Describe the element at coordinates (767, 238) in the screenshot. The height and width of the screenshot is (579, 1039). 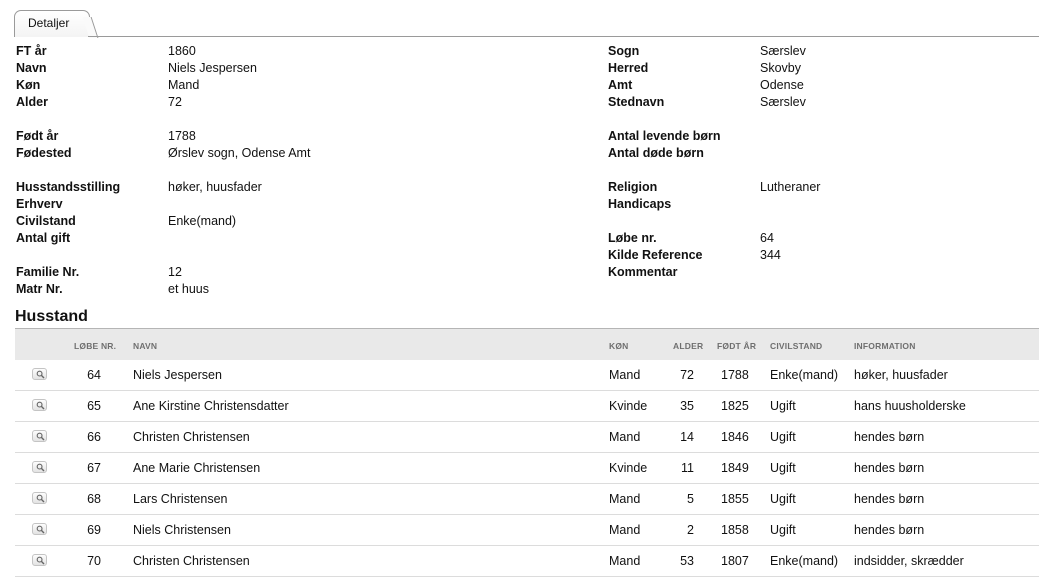
I see `field-value: 64` at that location.